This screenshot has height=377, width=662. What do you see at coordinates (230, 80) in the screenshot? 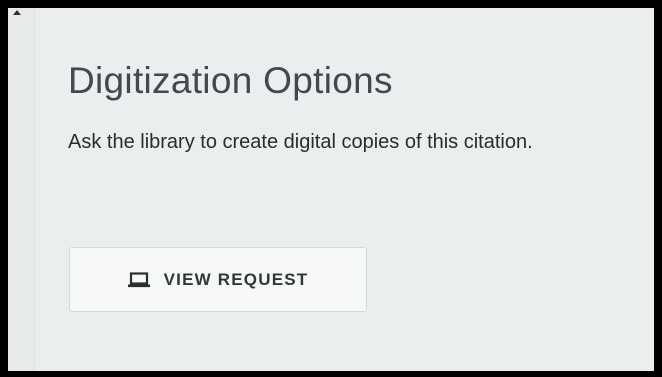
I see `section-title: Digitization Options` at bounding box center [230, 80].